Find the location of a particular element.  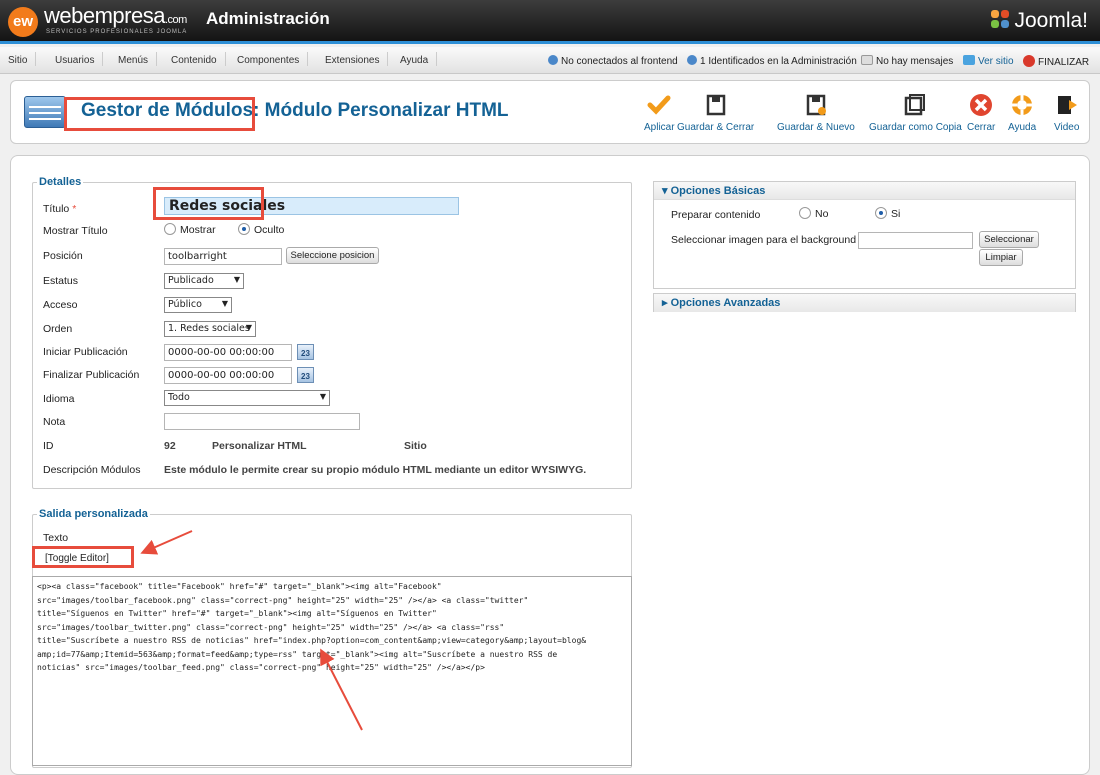

save-copy-button: Guardar como Copia is located at coordinates (915, 113).